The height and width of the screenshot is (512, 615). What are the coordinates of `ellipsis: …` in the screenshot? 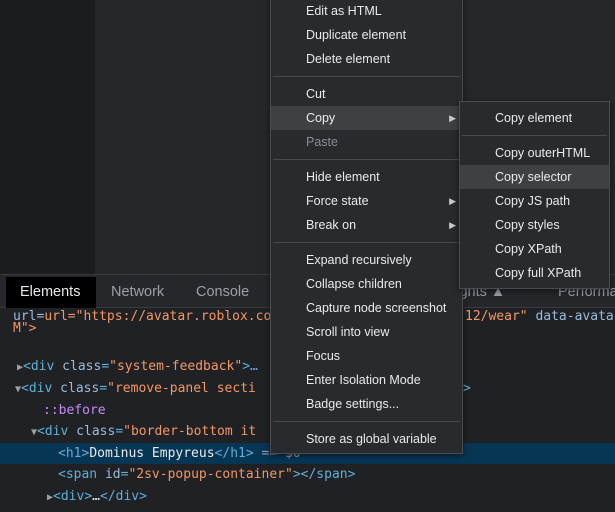 It's located at (96, 496).